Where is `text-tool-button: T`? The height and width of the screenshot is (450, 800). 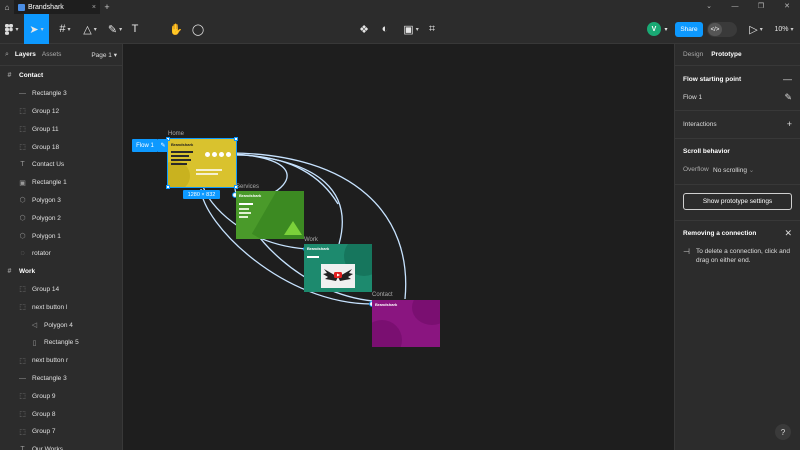 text-tool-button: T is located at coordinates (135, 29).